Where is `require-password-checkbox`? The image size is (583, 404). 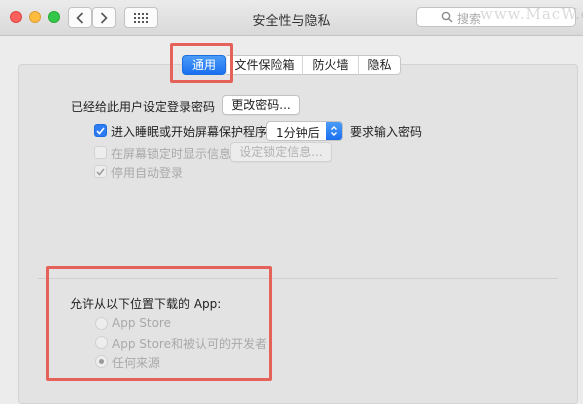
require-password-checkbox is located at coordinates (100, 130).